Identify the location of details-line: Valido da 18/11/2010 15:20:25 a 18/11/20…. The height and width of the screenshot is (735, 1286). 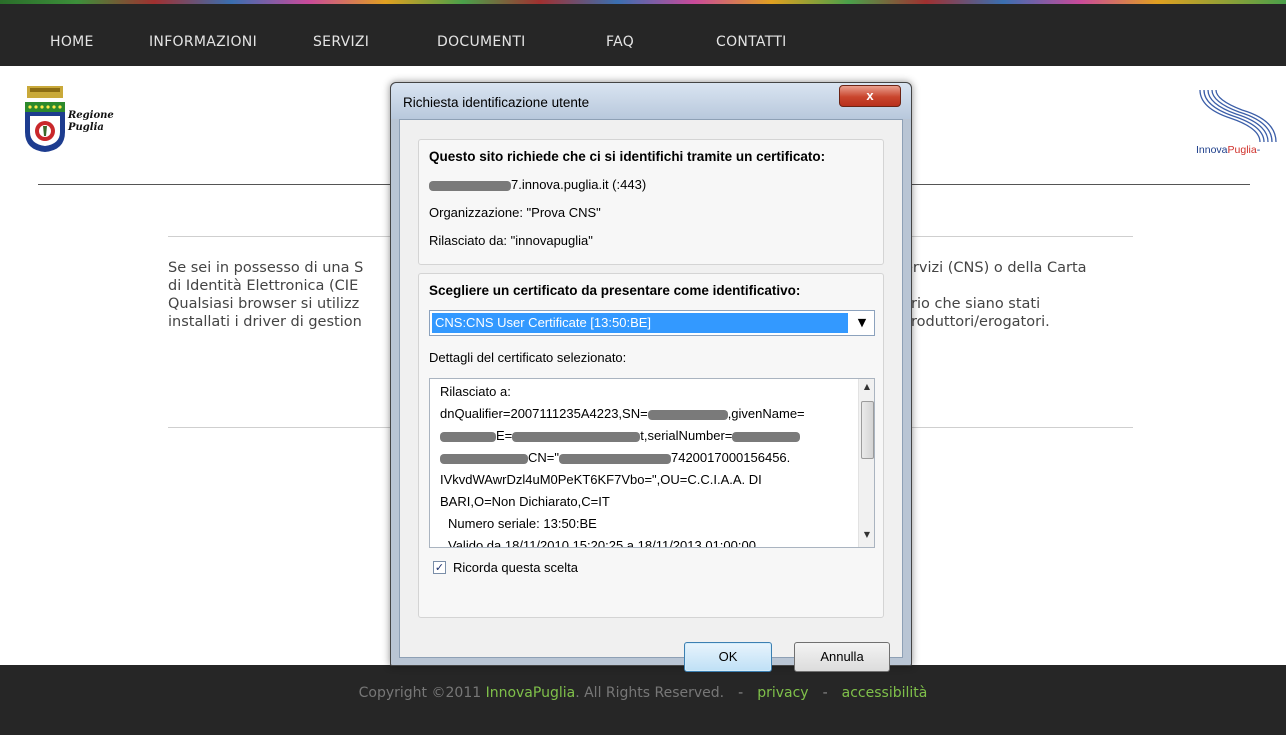
(602, 543).